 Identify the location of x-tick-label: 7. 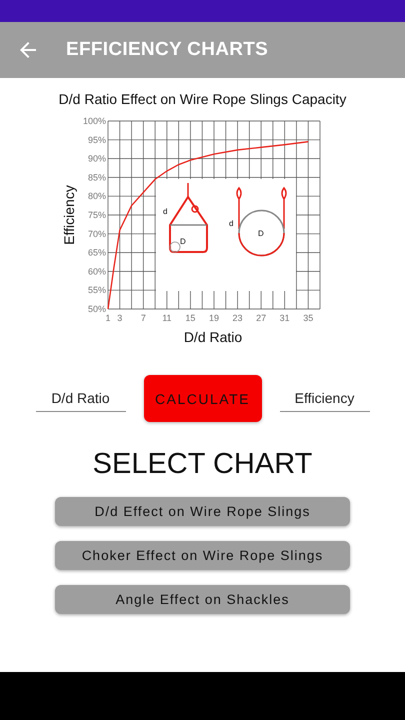
(143, 318).